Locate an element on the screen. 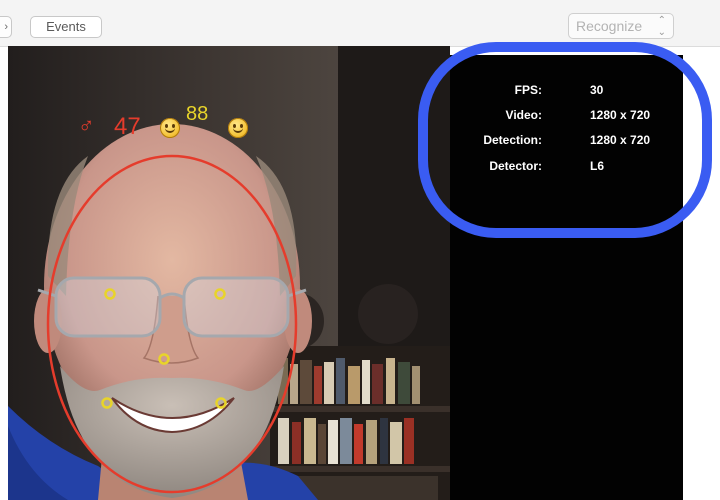 The image size is (720, 500). stat-row-detection: Detection: 1280 x 720 is located at coordinates (566, 140).